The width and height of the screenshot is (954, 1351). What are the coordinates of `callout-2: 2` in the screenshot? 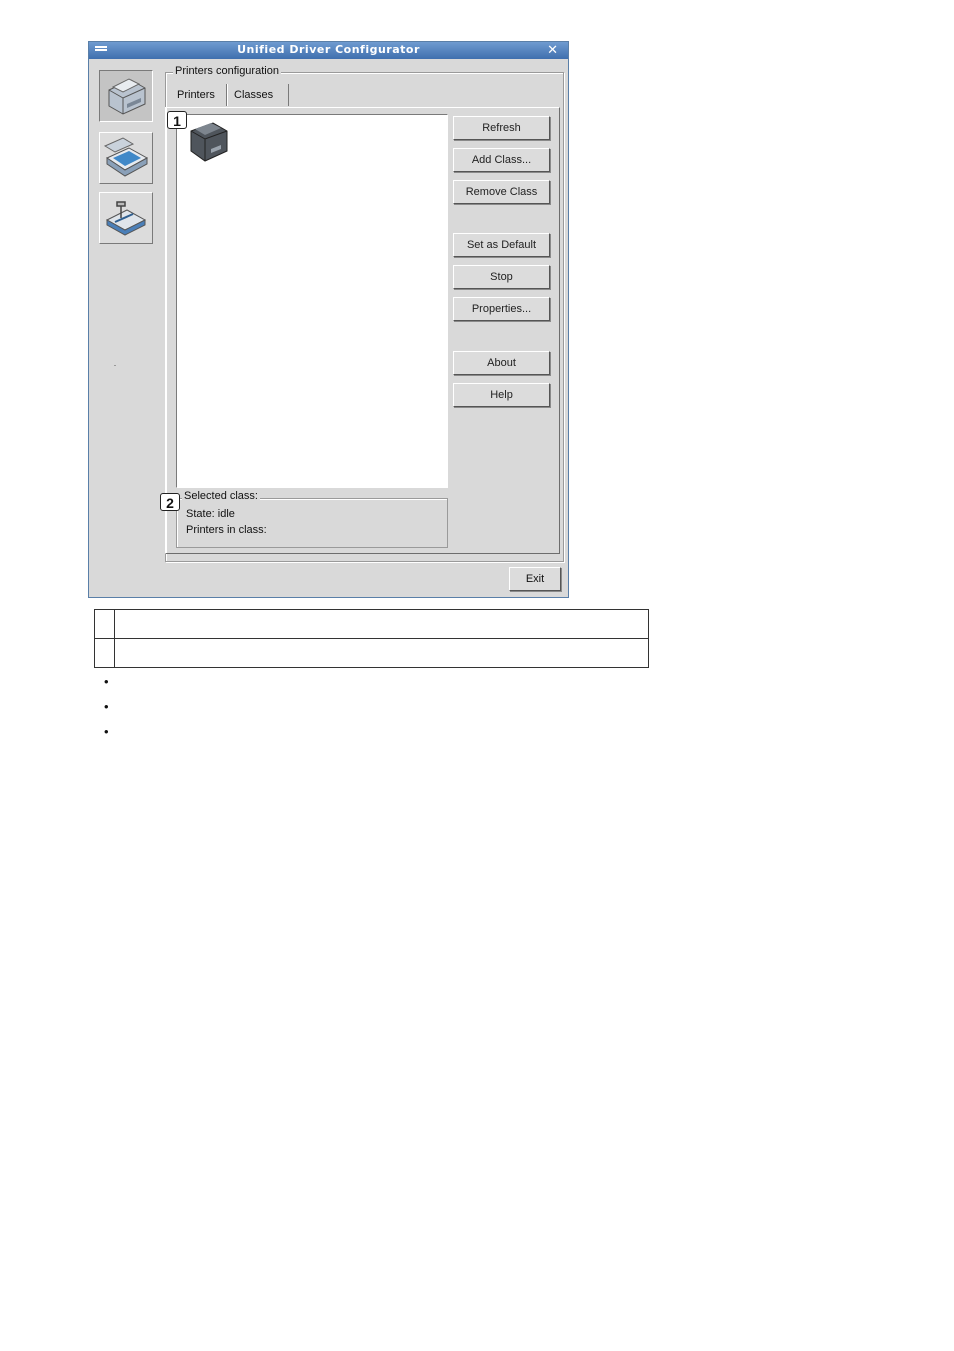 It's located at (170, 502).